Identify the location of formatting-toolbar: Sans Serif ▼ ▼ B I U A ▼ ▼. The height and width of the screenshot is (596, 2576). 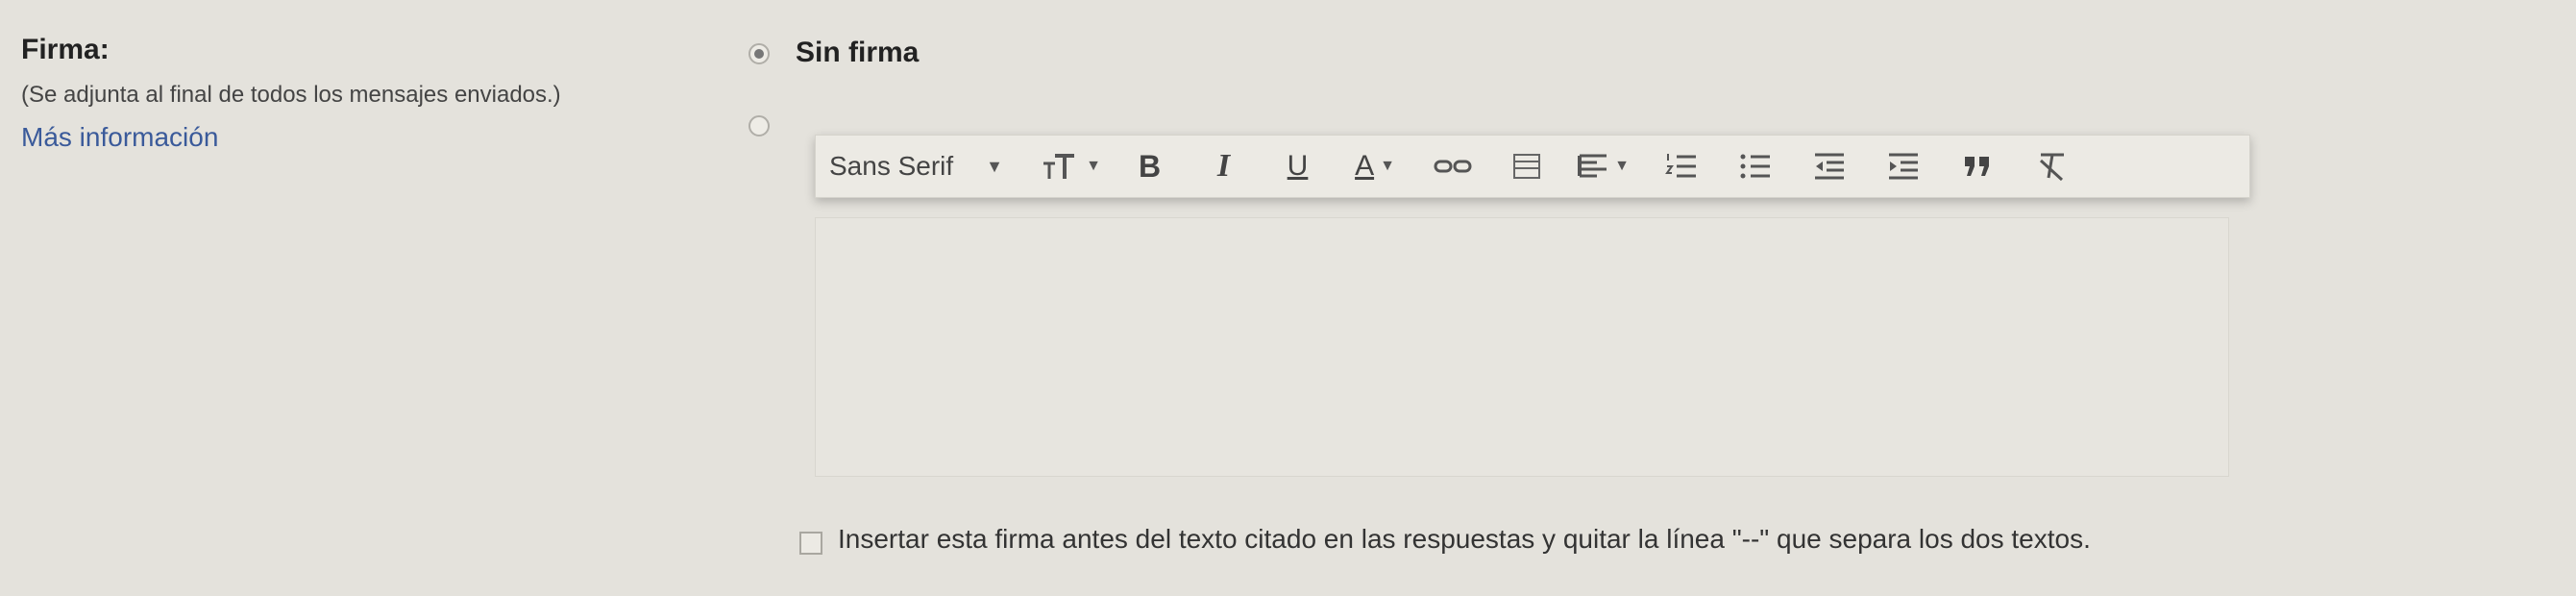
(1532, 166).